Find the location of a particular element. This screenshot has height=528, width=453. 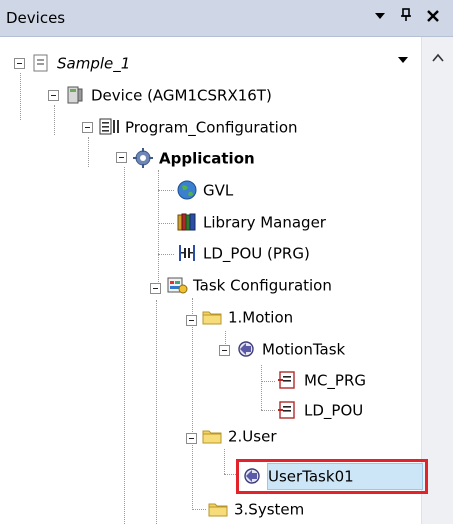

tree-node-label: GVL is located at coordinates (218, 190).